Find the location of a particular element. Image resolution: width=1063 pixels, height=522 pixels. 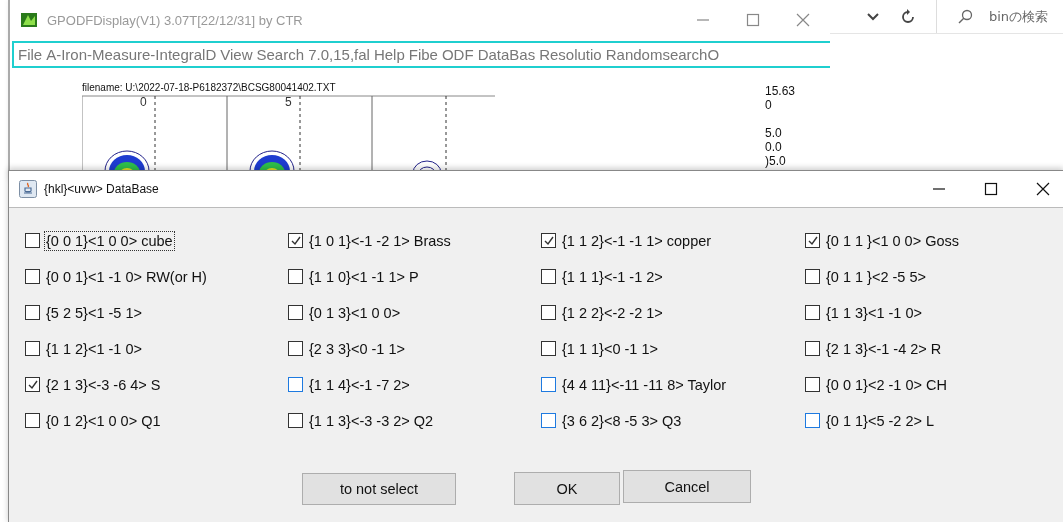

dialog-button: Cancel is located at coordinates (687, 486).